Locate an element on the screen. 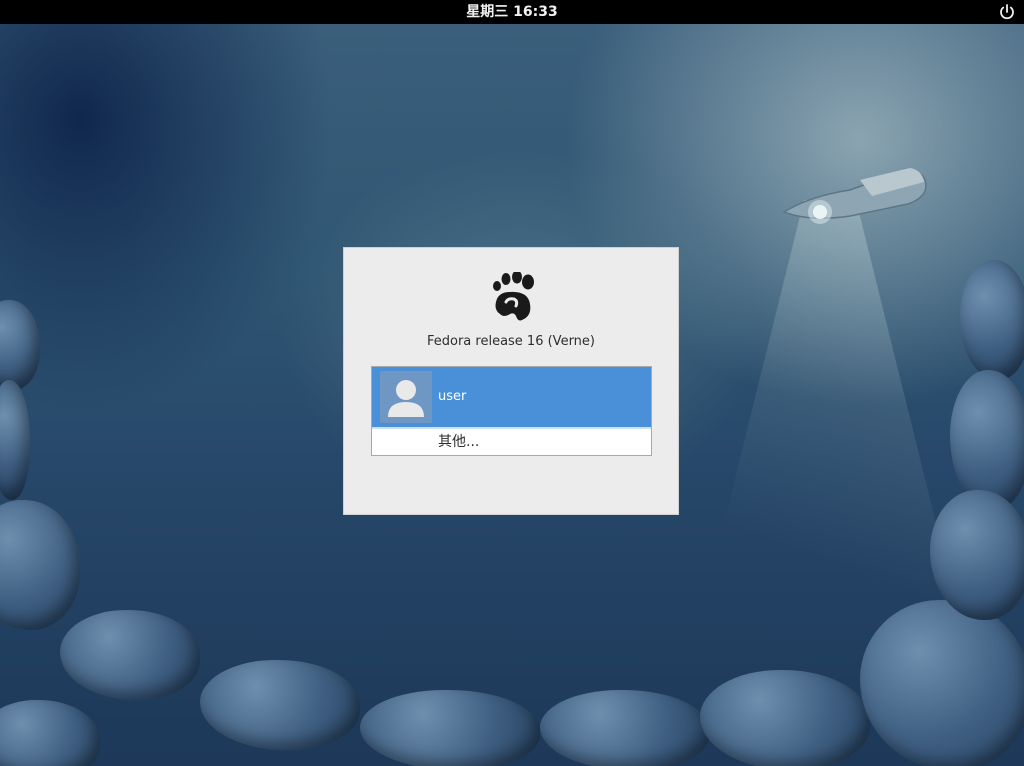 This screenshot has height=766, width=1024. power-icon is located at coordinates (1007, 12).